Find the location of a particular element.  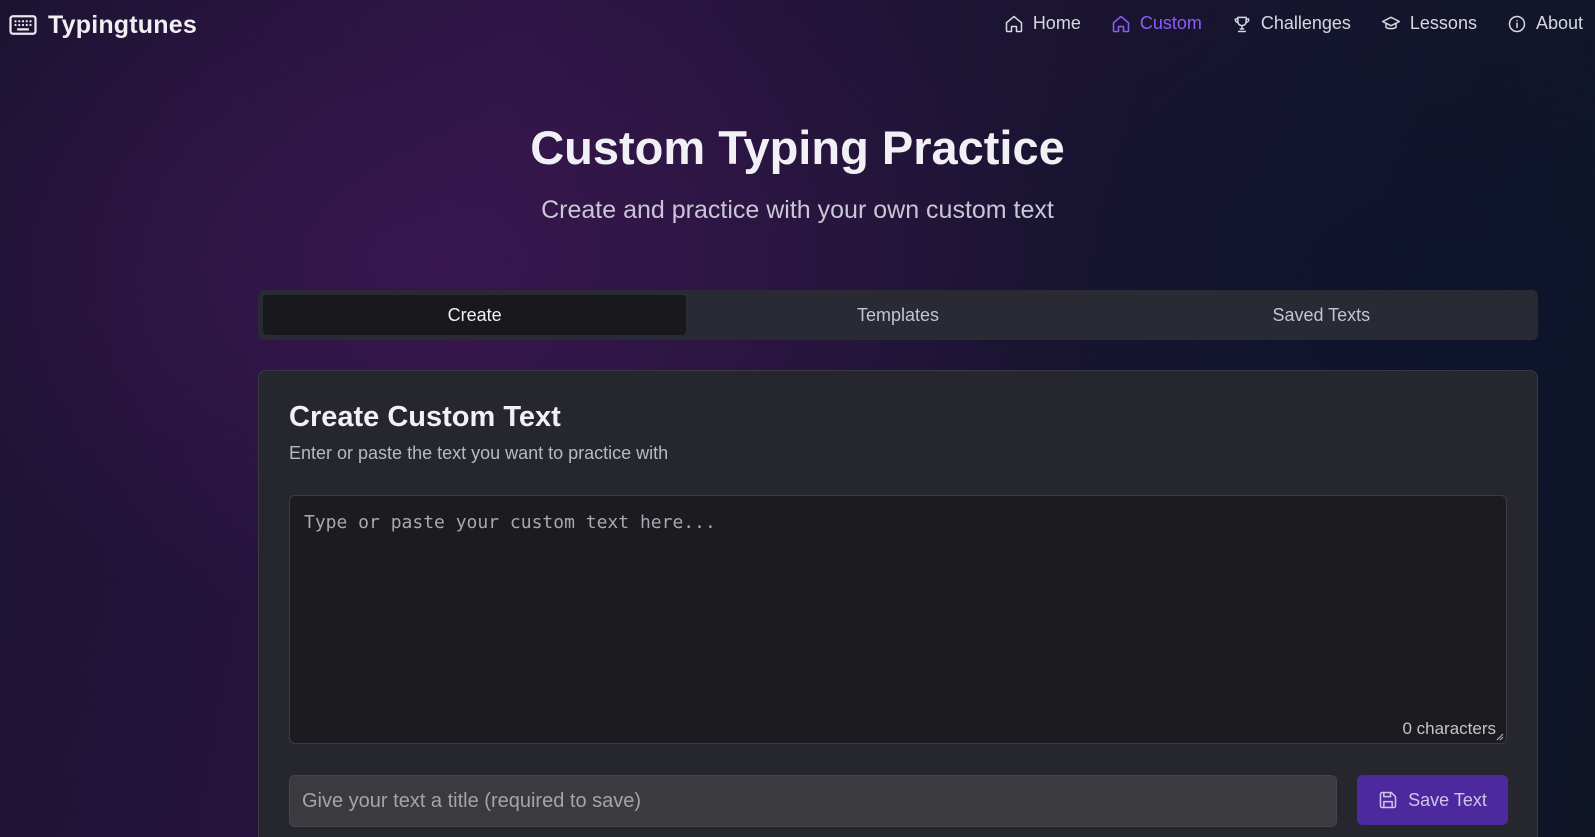

tab-bar: Create Templates Saved Texts is located at coordinates (898, 315).